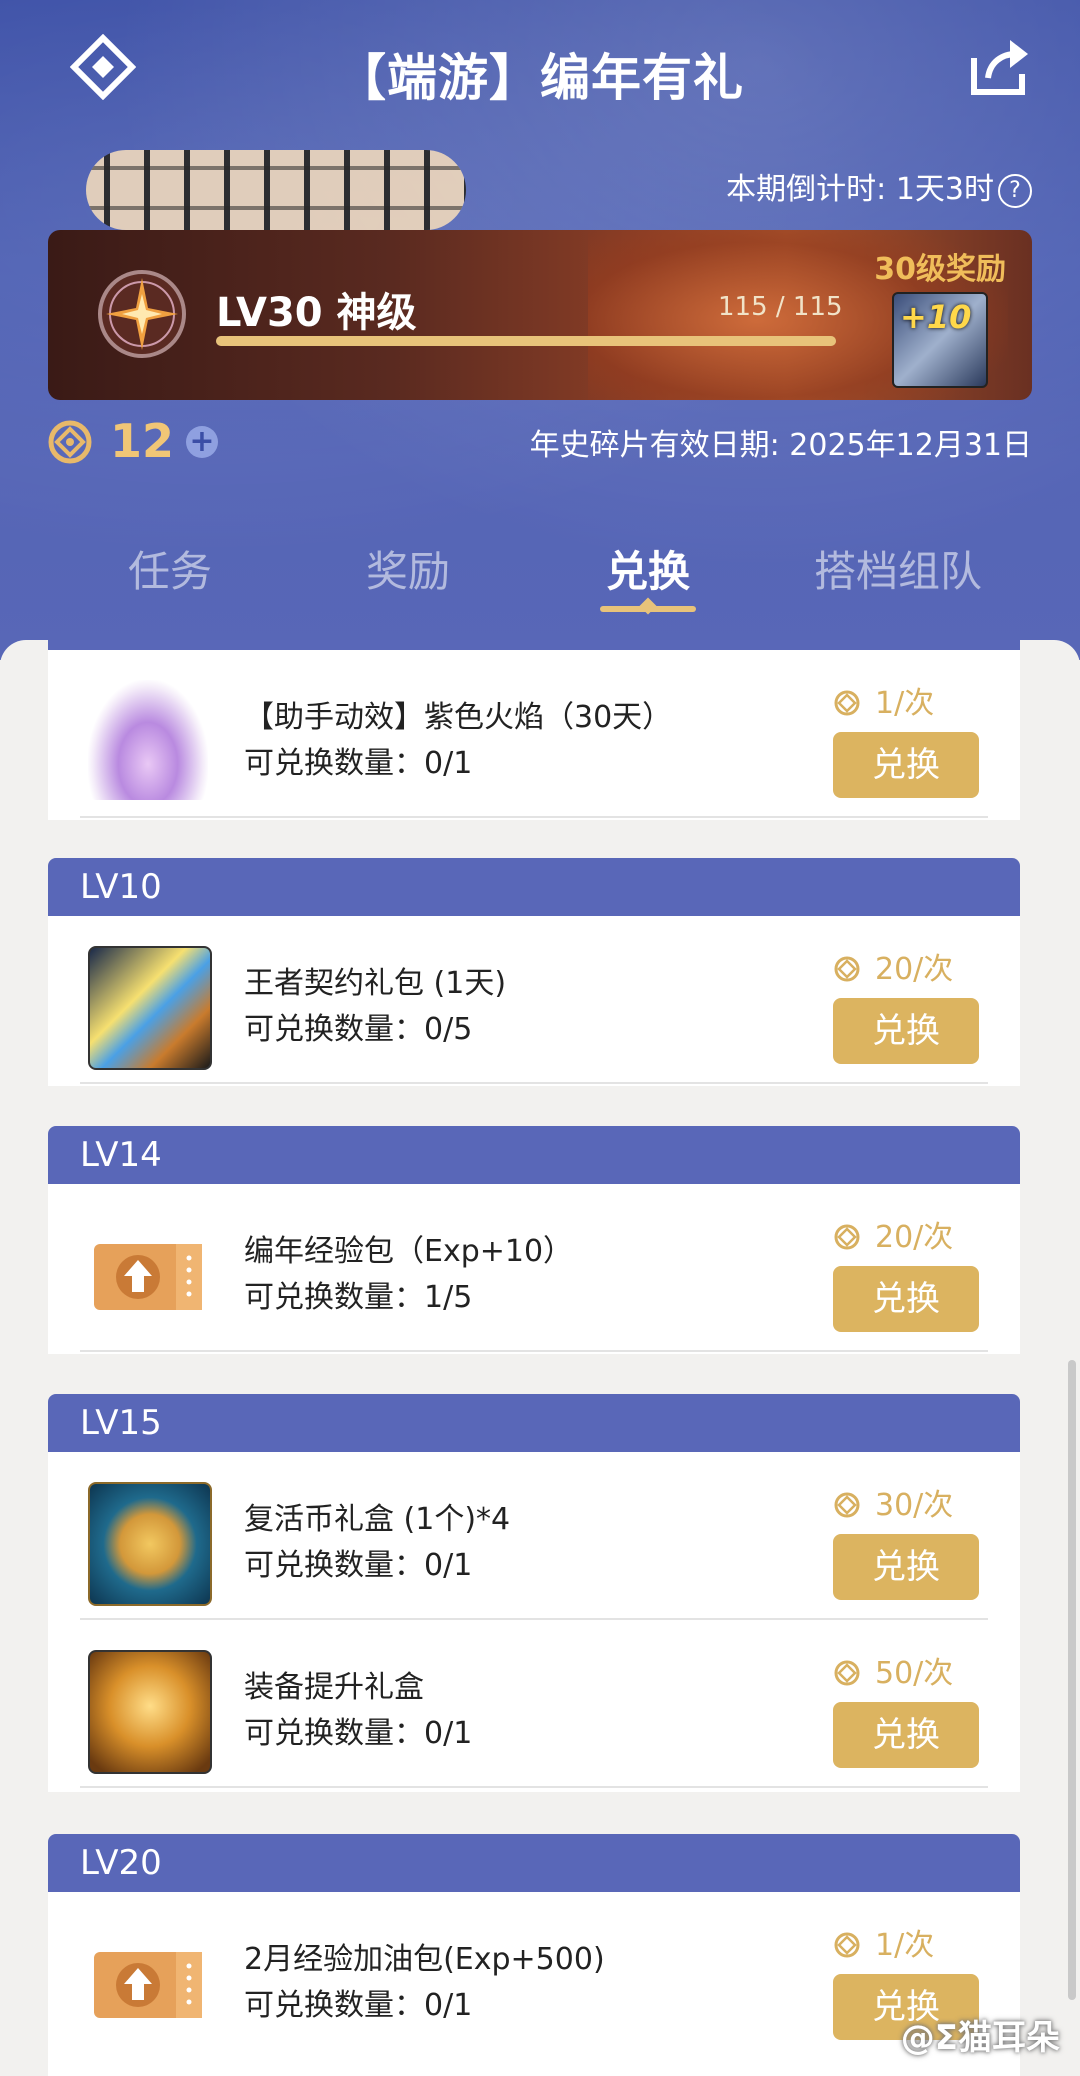  What do you see at coordinates (540, 315) in the screenshot?
I see `level-card: LV30 神级 115 / 115 30级奖励 +10` at bounding box center [540, 315].